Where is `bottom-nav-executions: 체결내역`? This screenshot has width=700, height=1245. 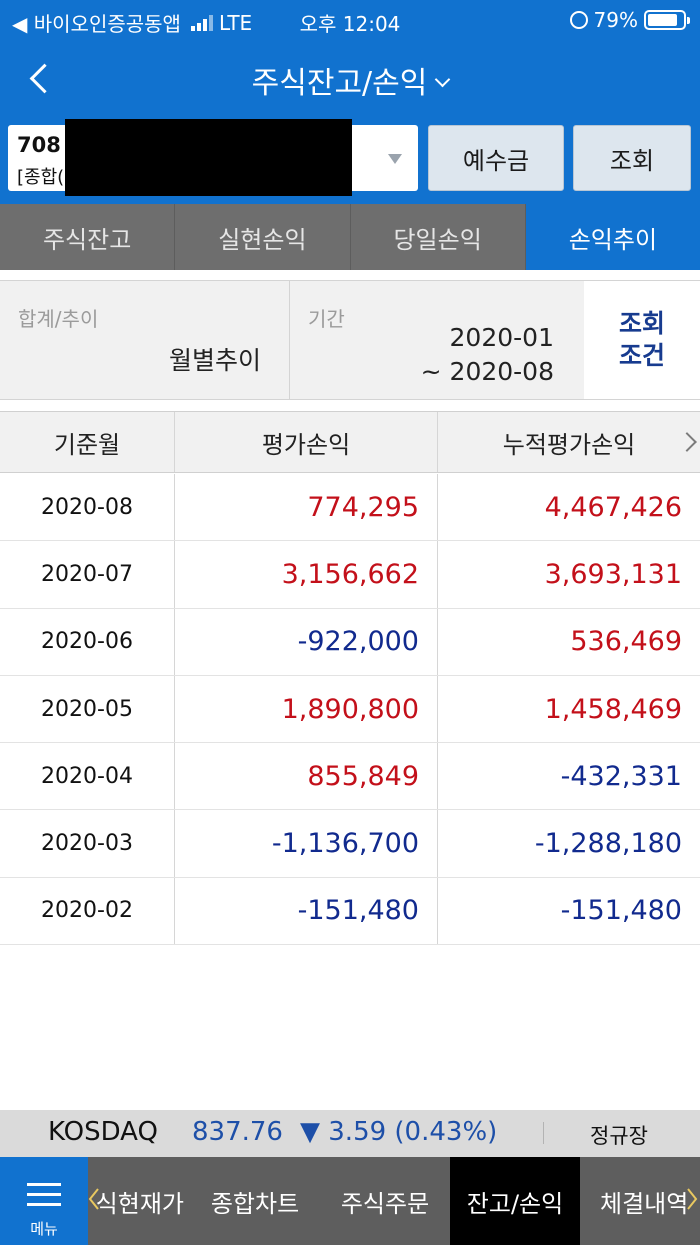 bottom-nav-executions: 체결내역 is located at coordinates (640, 1201).